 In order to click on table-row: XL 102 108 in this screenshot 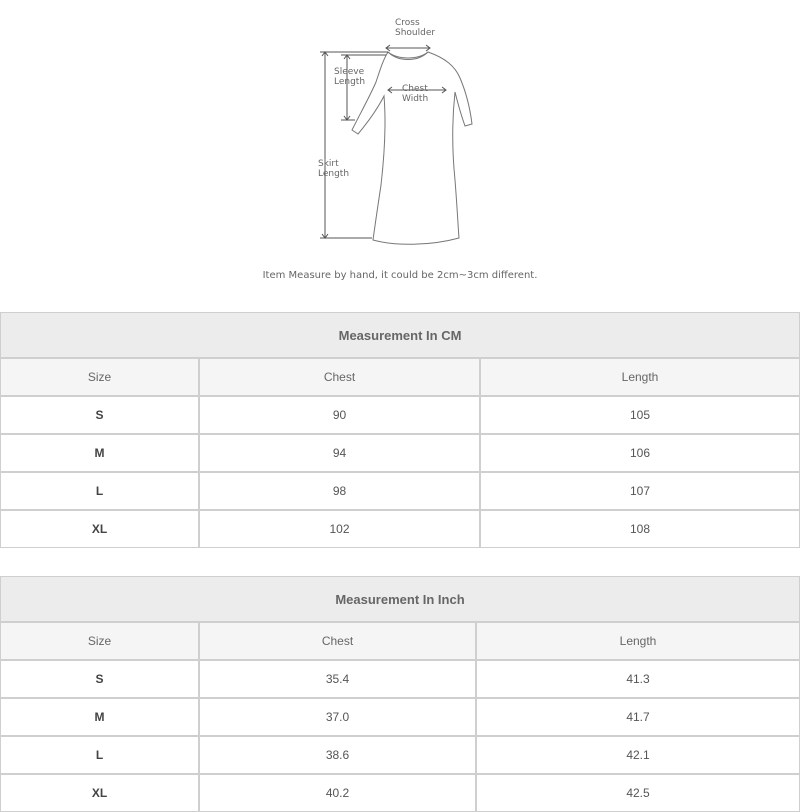, I will do `click(400, 529)`.